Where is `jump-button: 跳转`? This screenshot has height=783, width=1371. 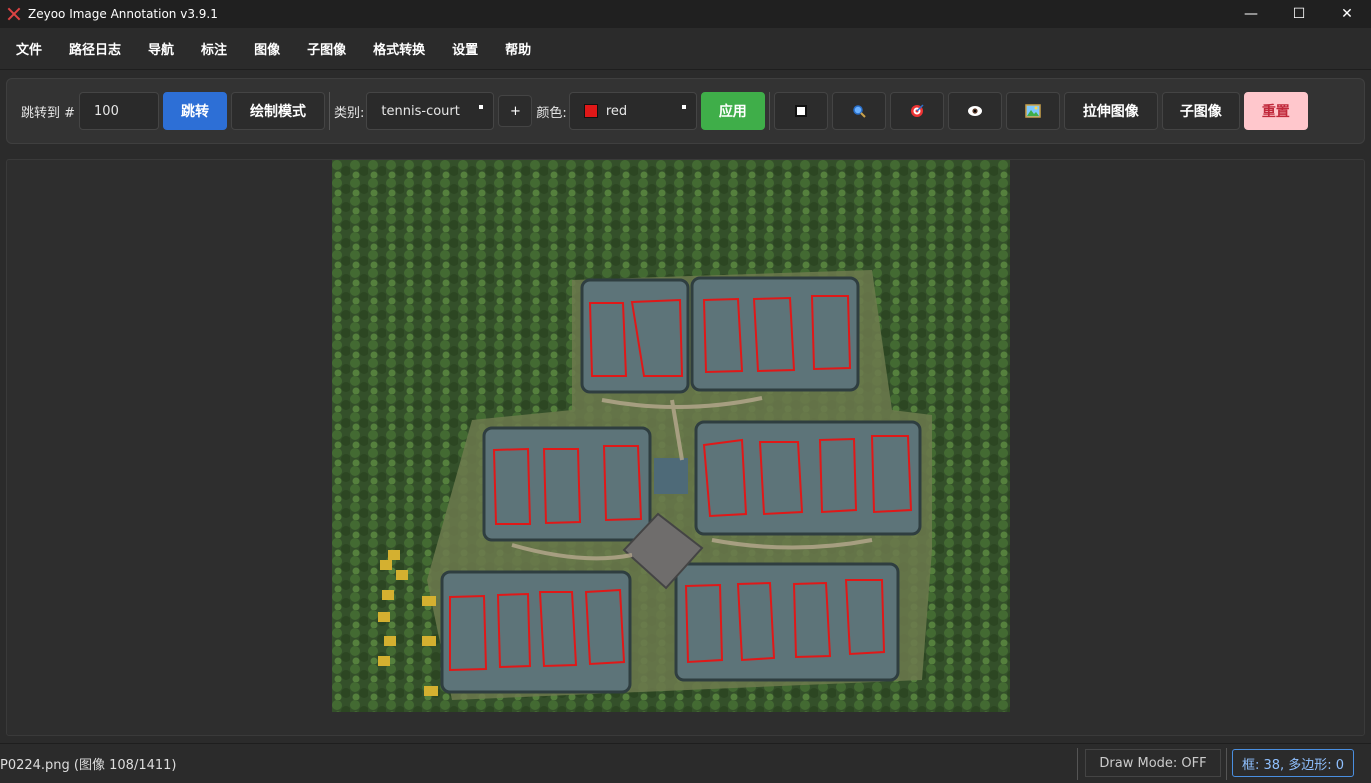
jump-button: 跳转 is located at coordinates (195, 111).